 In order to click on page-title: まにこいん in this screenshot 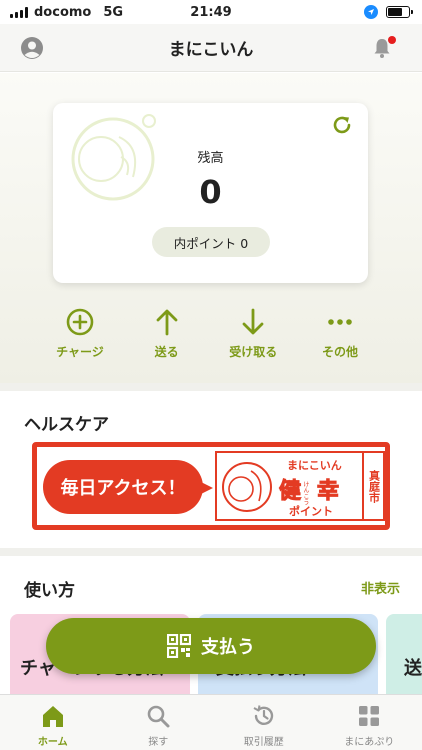, I will do `click(211, 50)`.